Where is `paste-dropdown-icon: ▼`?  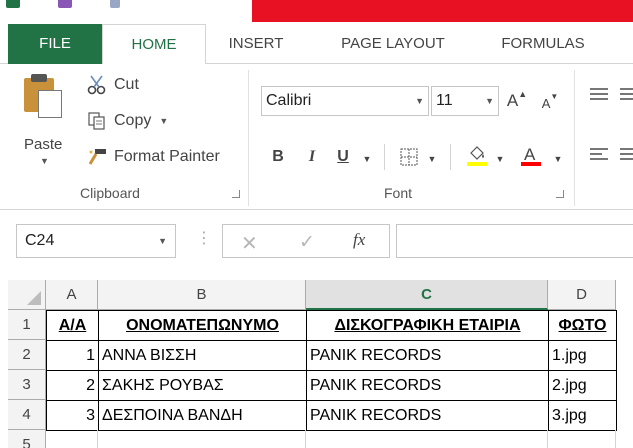
paste-dropdown-icon: ▼ is located at coordinates (44, 161).